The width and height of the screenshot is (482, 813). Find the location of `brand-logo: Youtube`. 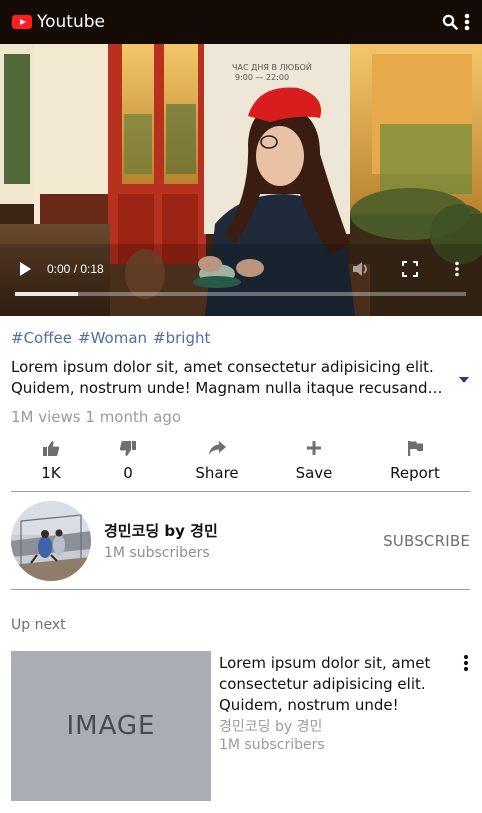

brand-logo: Youtube is located at coordinates (58, 22).